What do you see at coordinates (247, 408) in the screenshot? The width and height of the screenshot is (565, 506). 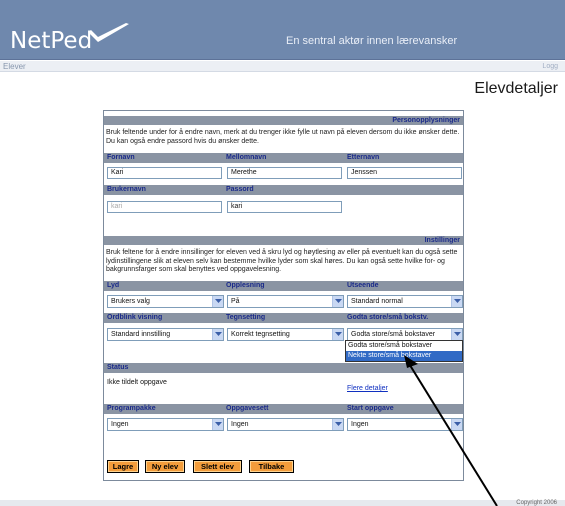 I see `label-oppgavesett: Oppgavesett` at bounding box center [247, 408].